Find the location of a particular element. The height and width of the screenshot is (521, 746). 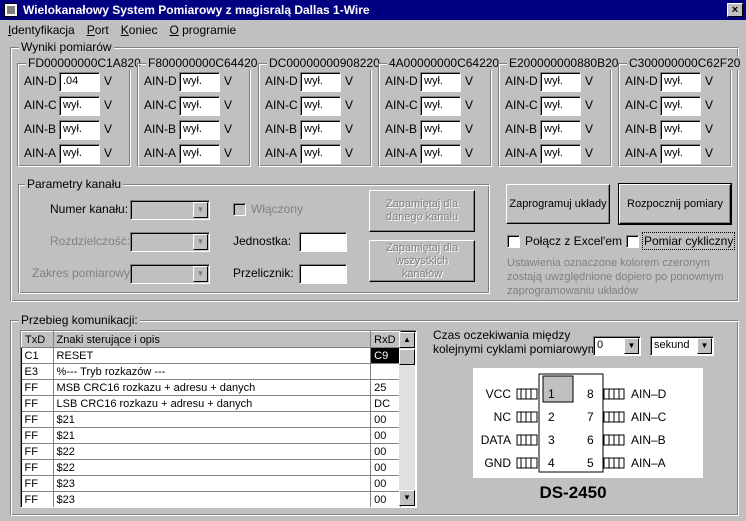

unit-input is located at coordinates (323, 242).